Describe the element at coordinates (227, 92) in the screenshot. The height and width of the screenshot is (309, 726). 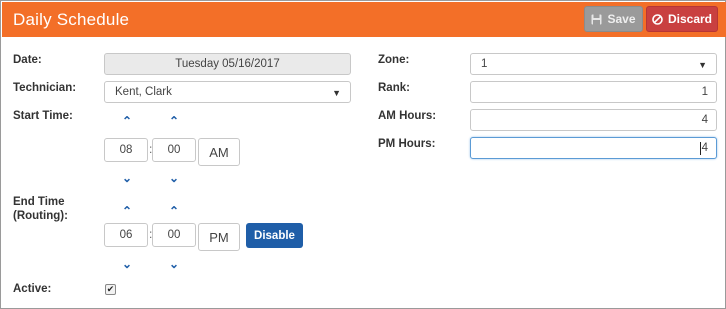
I see `technician-select: Kent, Clark ▼` at that location.